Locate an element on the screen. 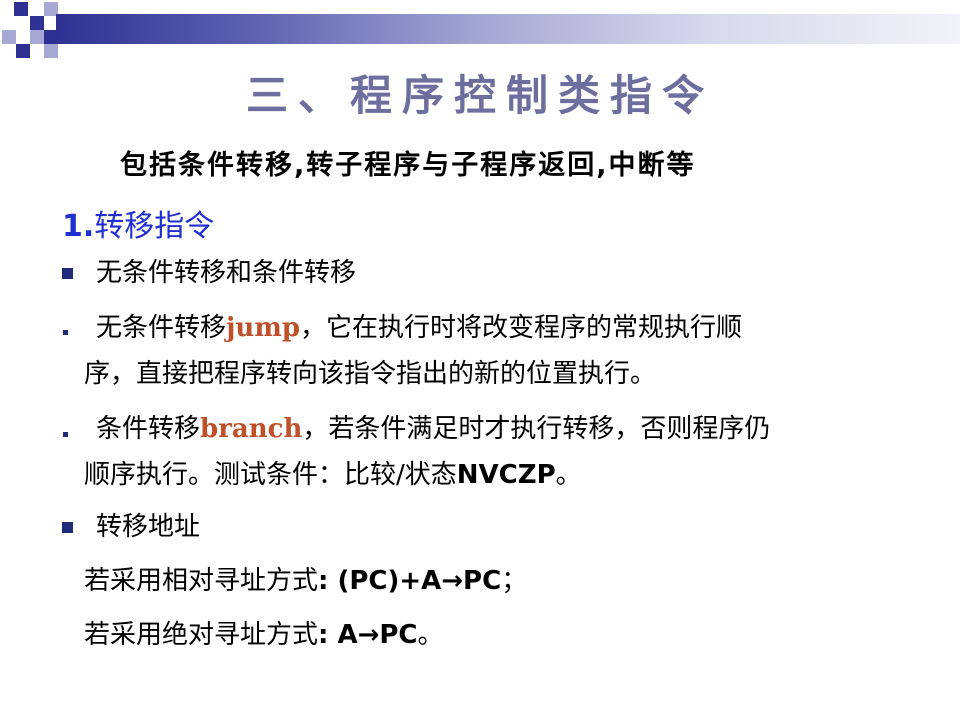  bullet-item-transfer-types: 无条件转移和条件转移 is located at coordinates (226, 273).